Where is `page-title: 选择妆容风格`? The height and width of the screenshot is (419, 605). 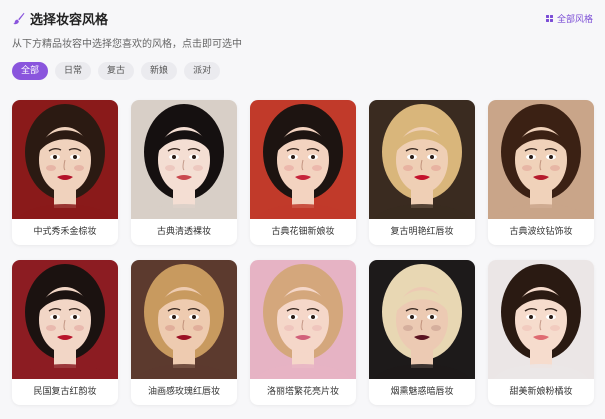 page-title: 选择妆容风格 is located at coordinates (69, 20).